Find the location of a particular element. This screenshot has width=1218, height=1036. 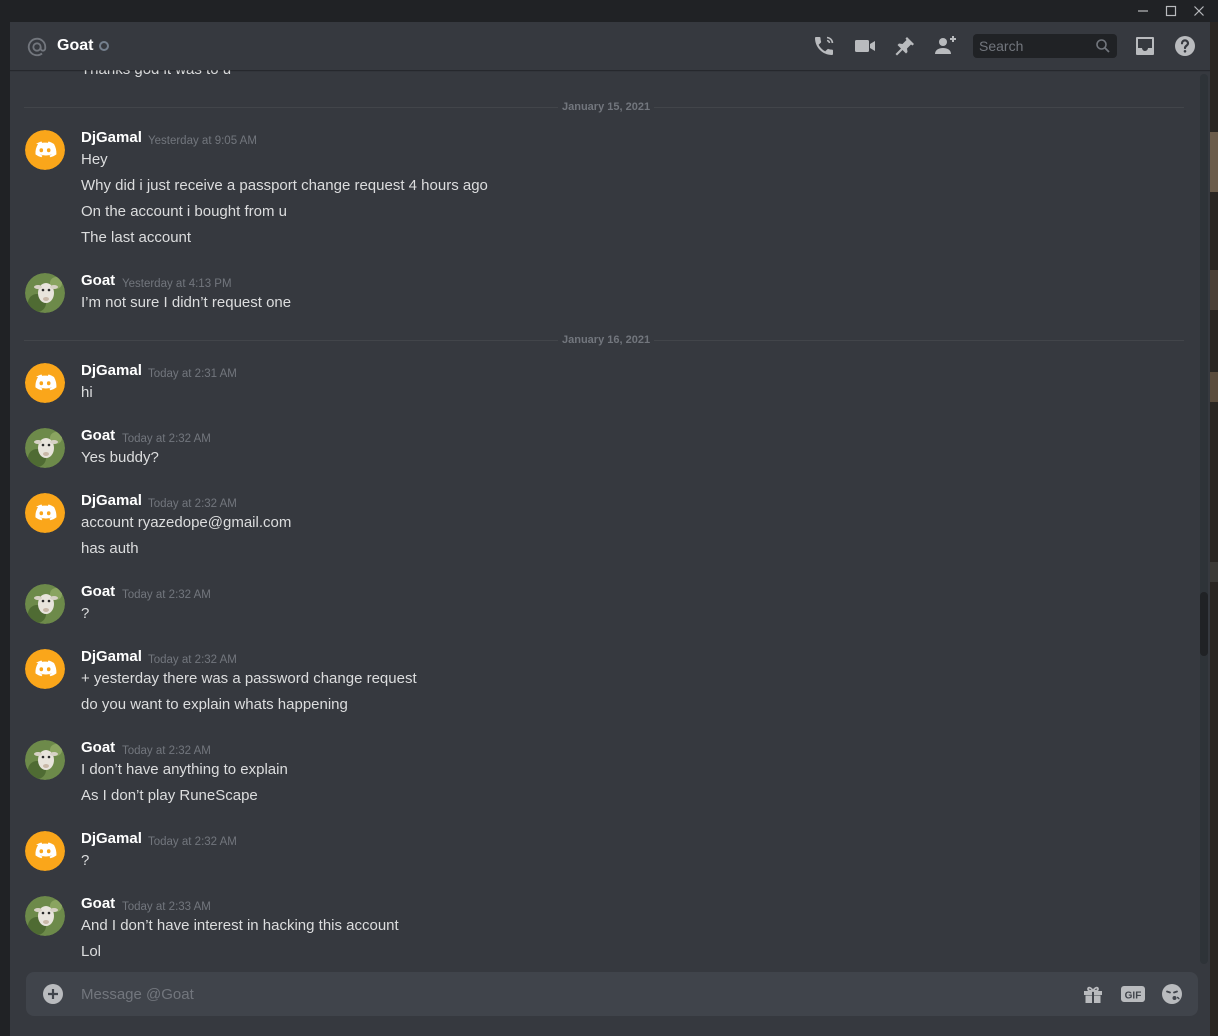

close-icon is located at coordinates (1199, 11).